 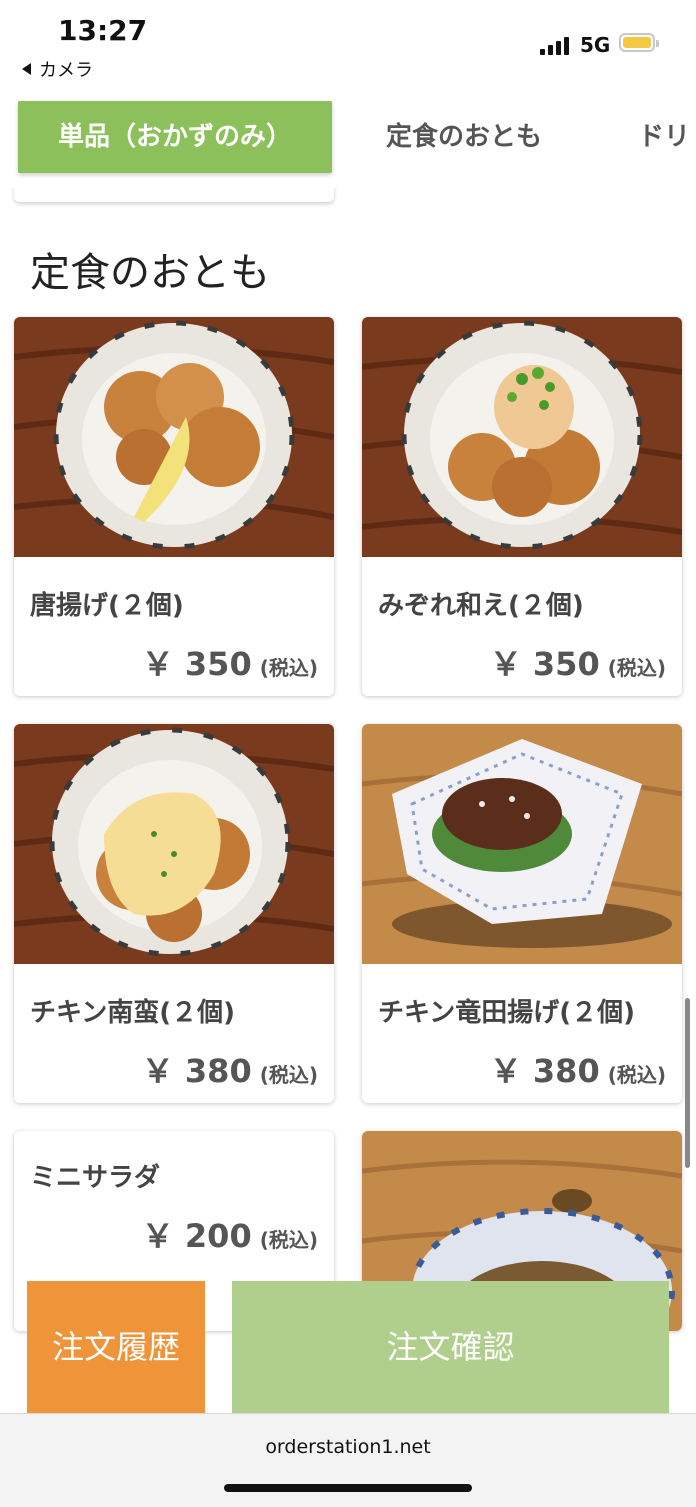 What do you see at coordinates (175, 137) in the screenshot?
I see `tab-single-items: 単品（おかずのみ）` at bounding box center [175, 137].